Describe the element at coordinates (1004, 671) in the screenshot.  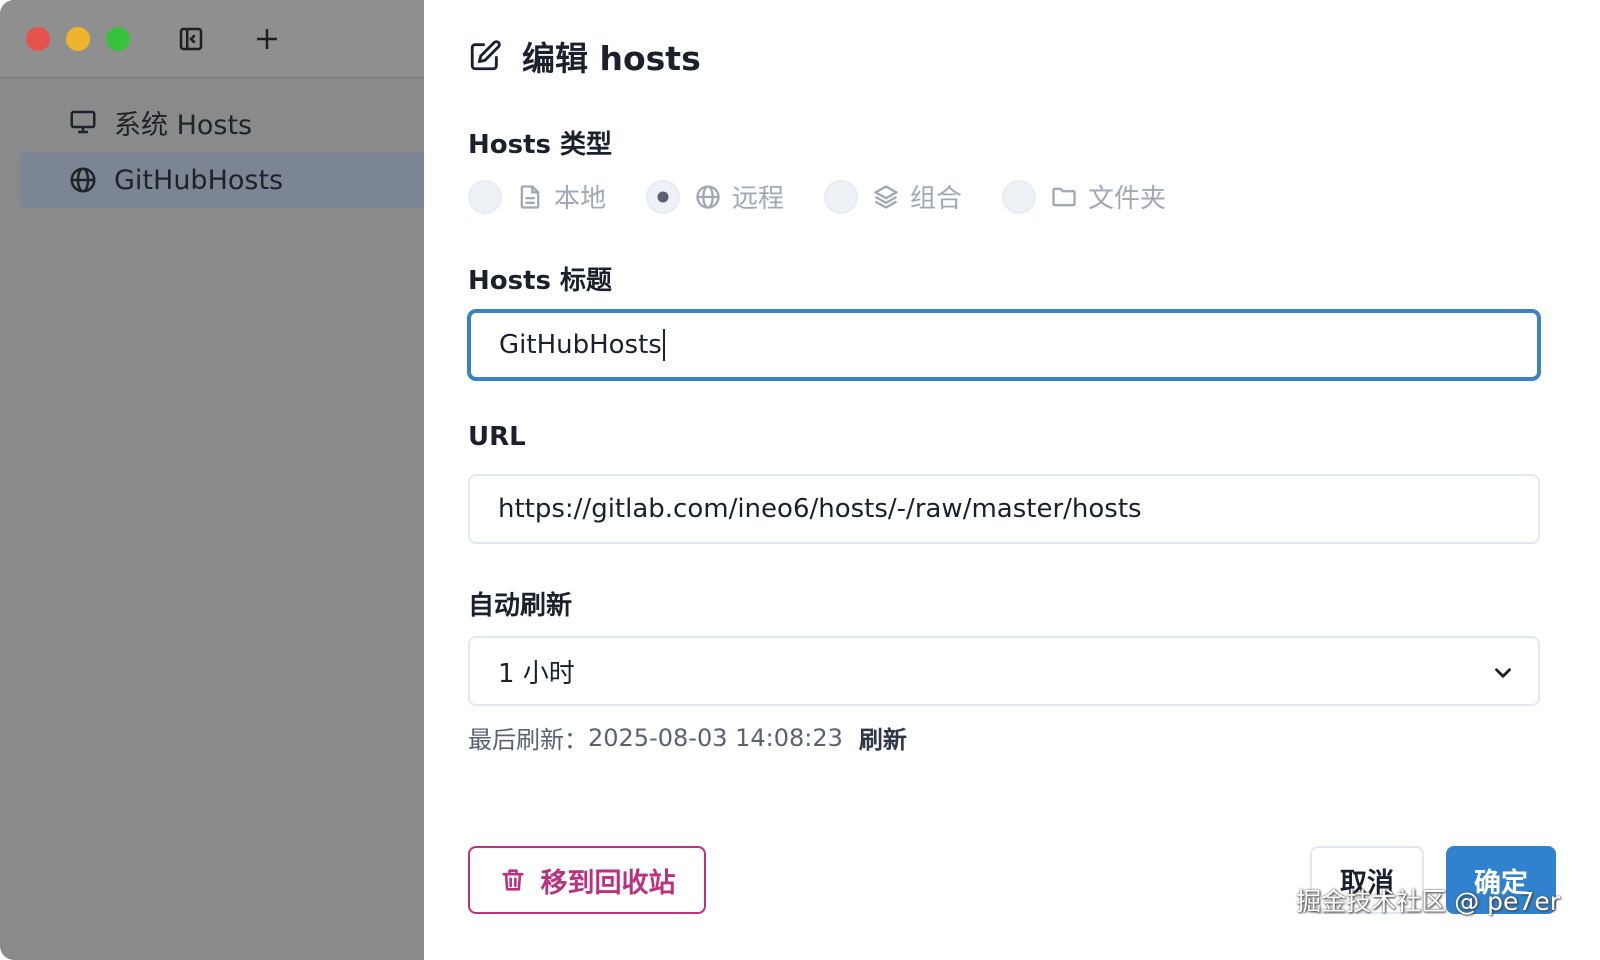
I see `auto-refresh-select: 1 小时` at that location.